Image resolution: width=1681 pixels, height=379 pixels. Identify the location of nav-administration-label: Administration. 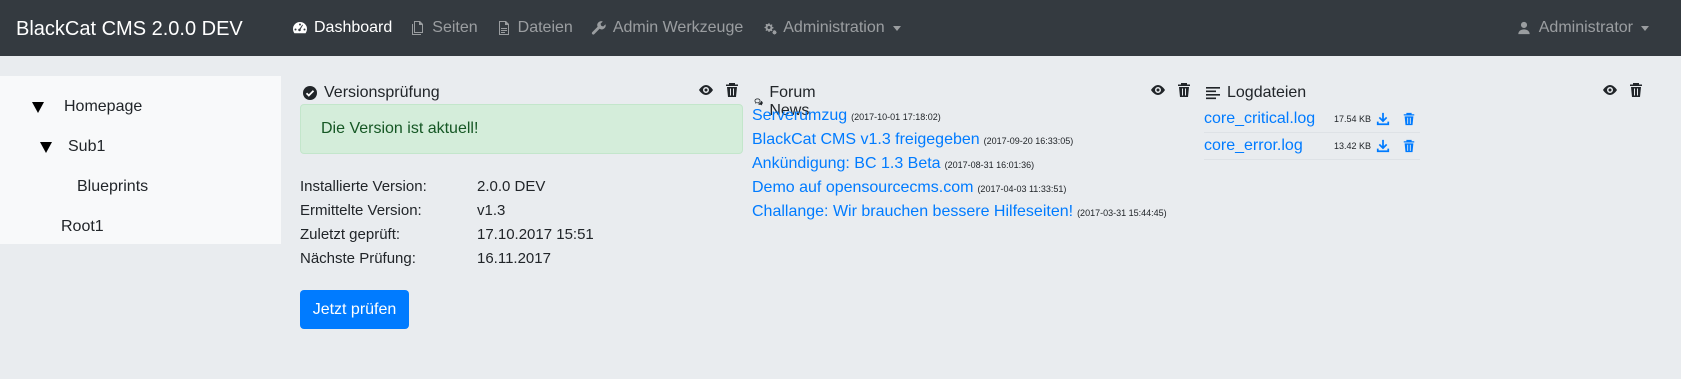
(834, 27).